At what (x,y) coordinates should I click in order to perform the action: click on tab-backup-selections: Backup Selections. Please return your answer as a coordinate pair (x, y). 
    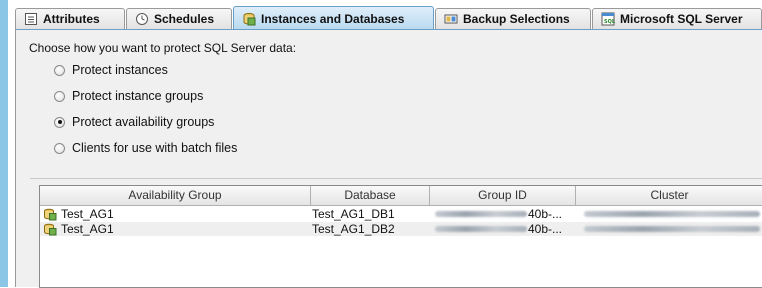
    Looking at the image, I should click on (513, 18).